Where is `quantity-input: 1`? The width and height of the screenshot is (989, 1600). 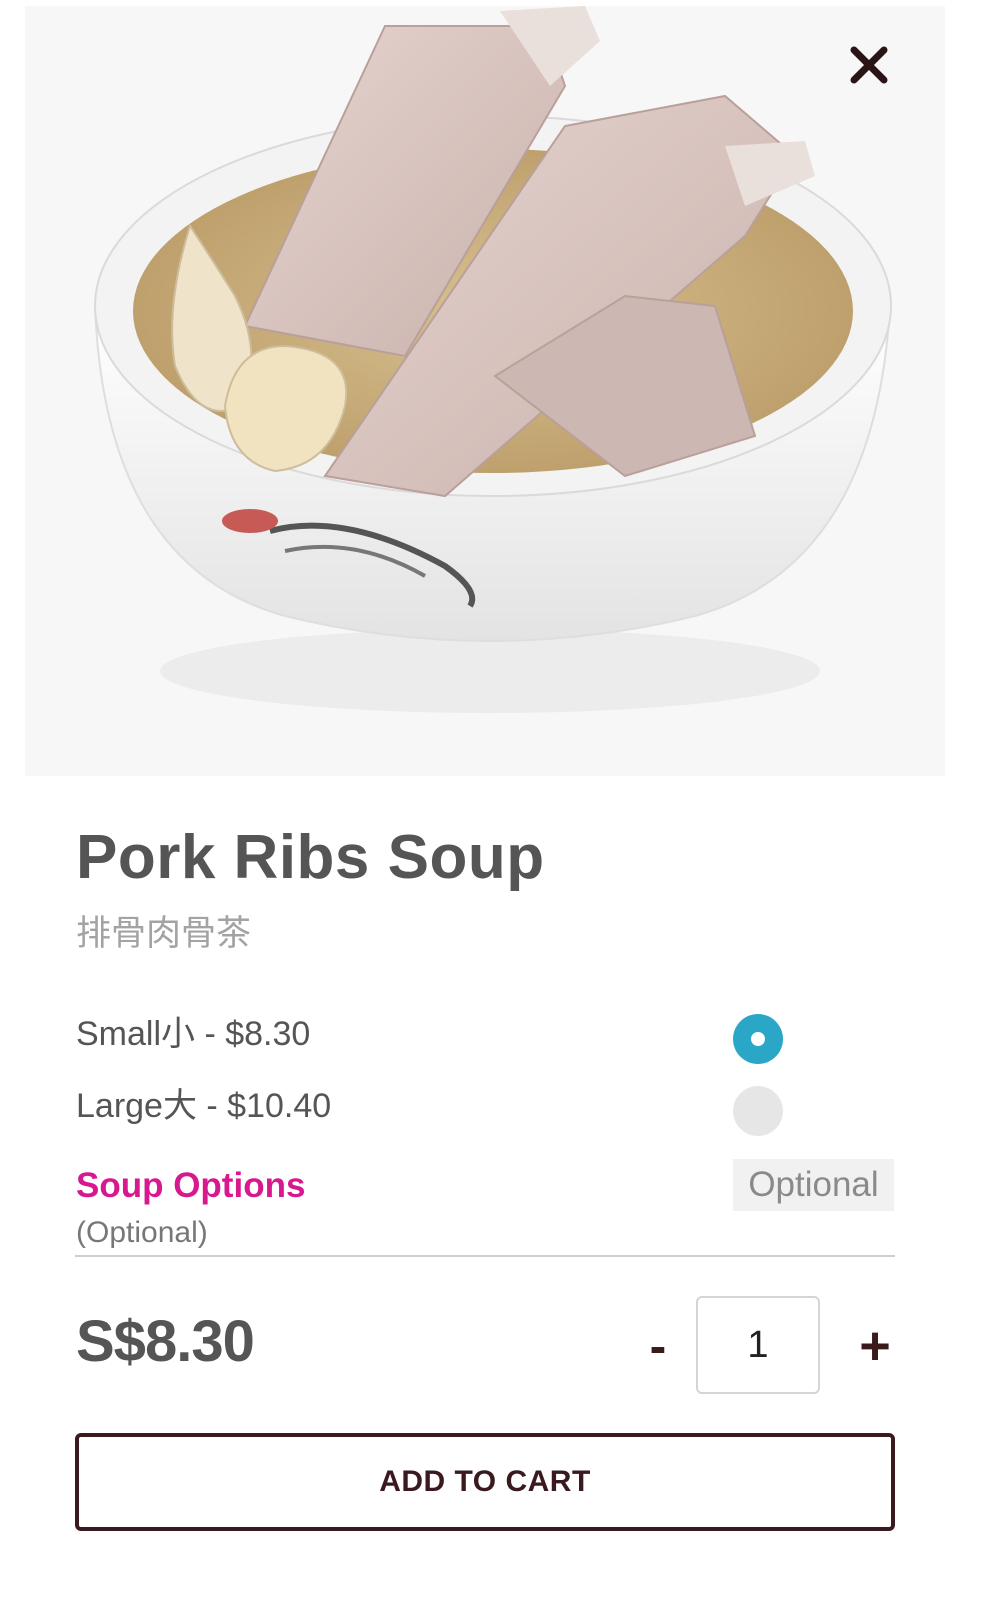 quantity-input: 1 is located at coordinates (758, 1345).